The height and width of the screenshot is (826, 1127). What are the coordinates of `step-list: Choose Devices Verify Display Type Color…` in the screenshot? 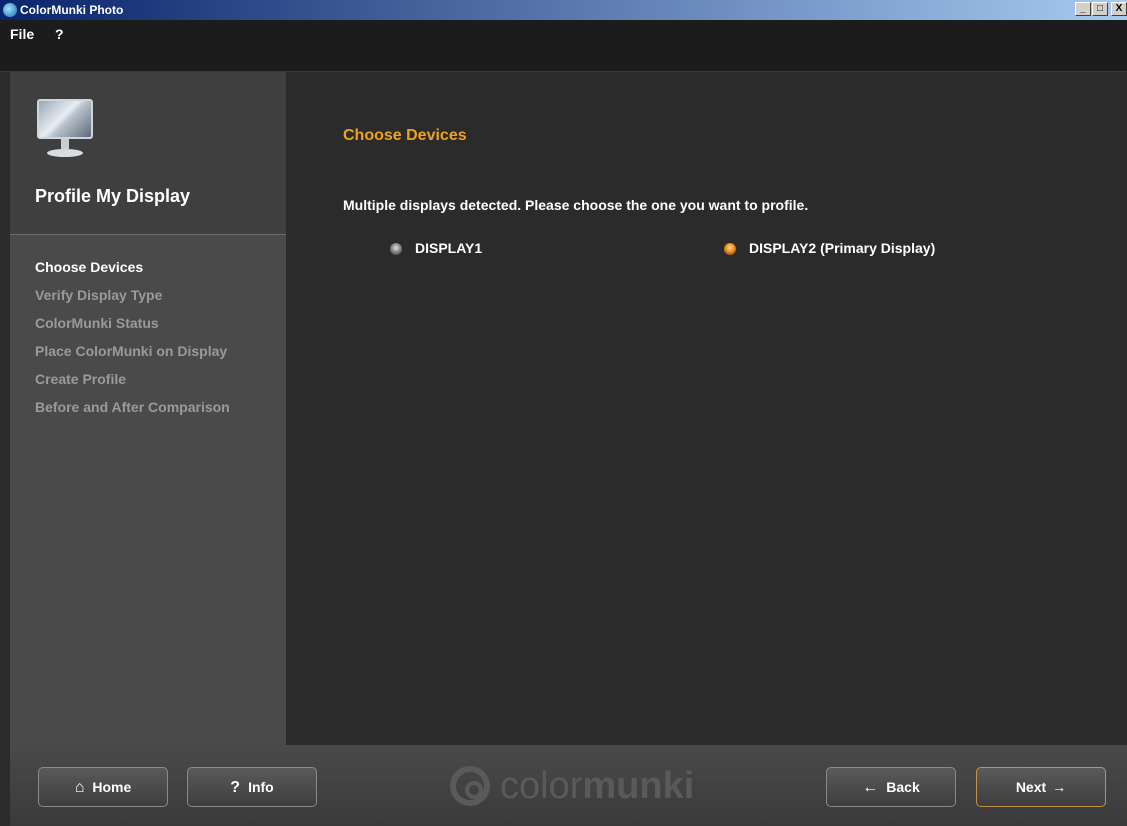 It's located at (132, 343).